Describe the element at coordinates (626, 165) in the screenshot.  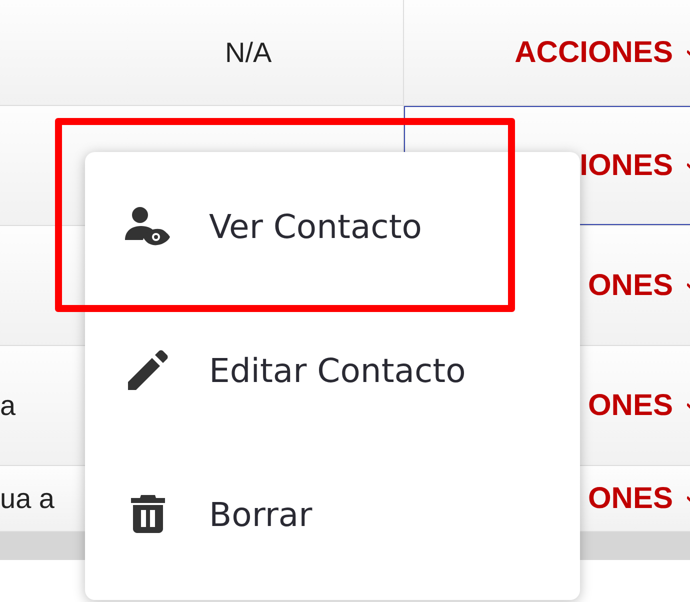
I see `actions-dropdown: IONES` at that location.